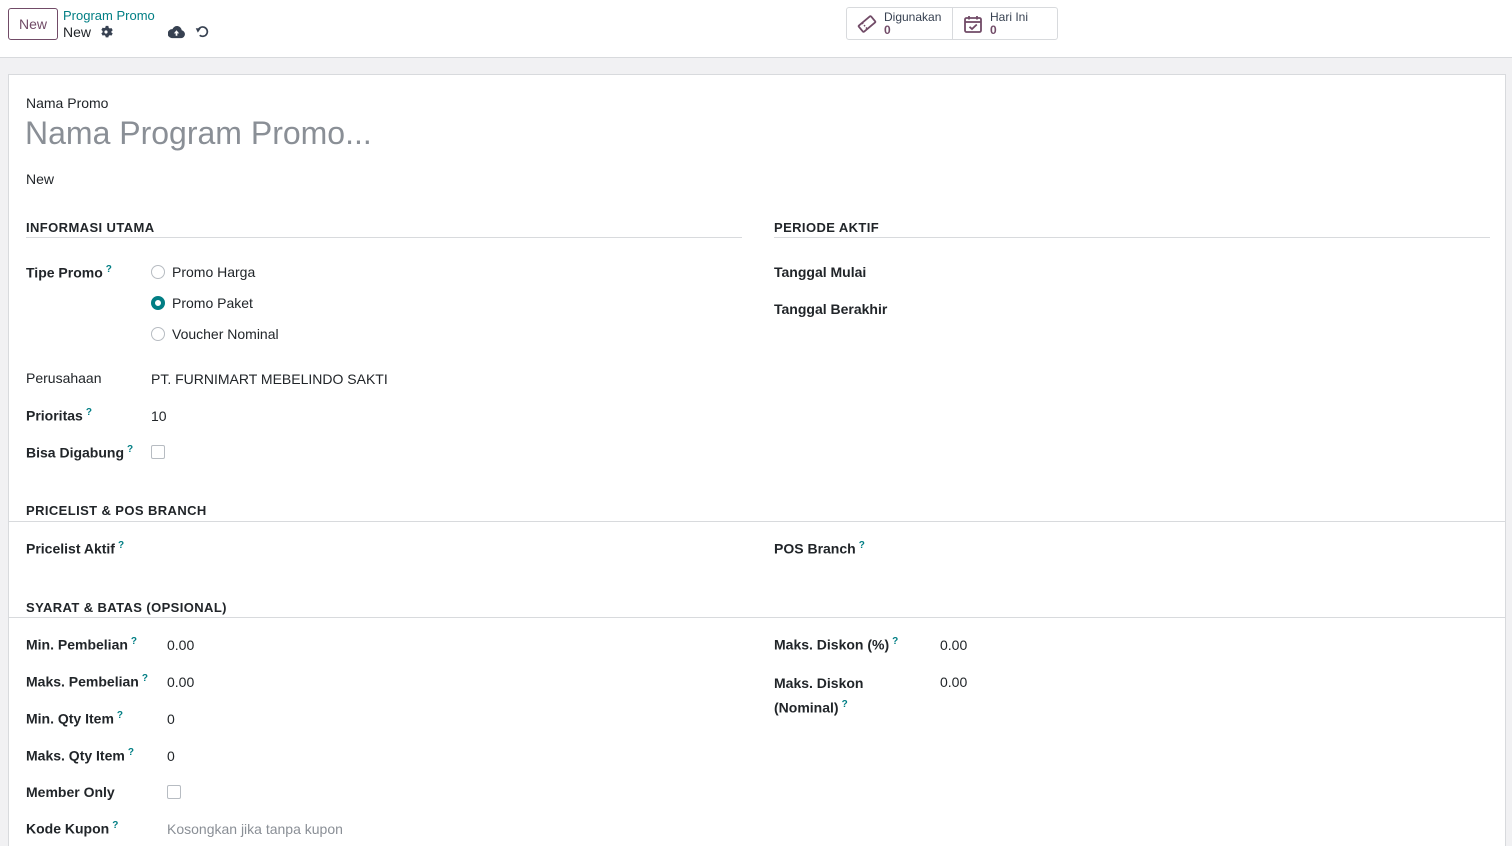 This screenshot has height=846, width=1512. Describe the element at coordinates (171, 756) in the screenshot. I see `max-qty-field: 0` at that location.